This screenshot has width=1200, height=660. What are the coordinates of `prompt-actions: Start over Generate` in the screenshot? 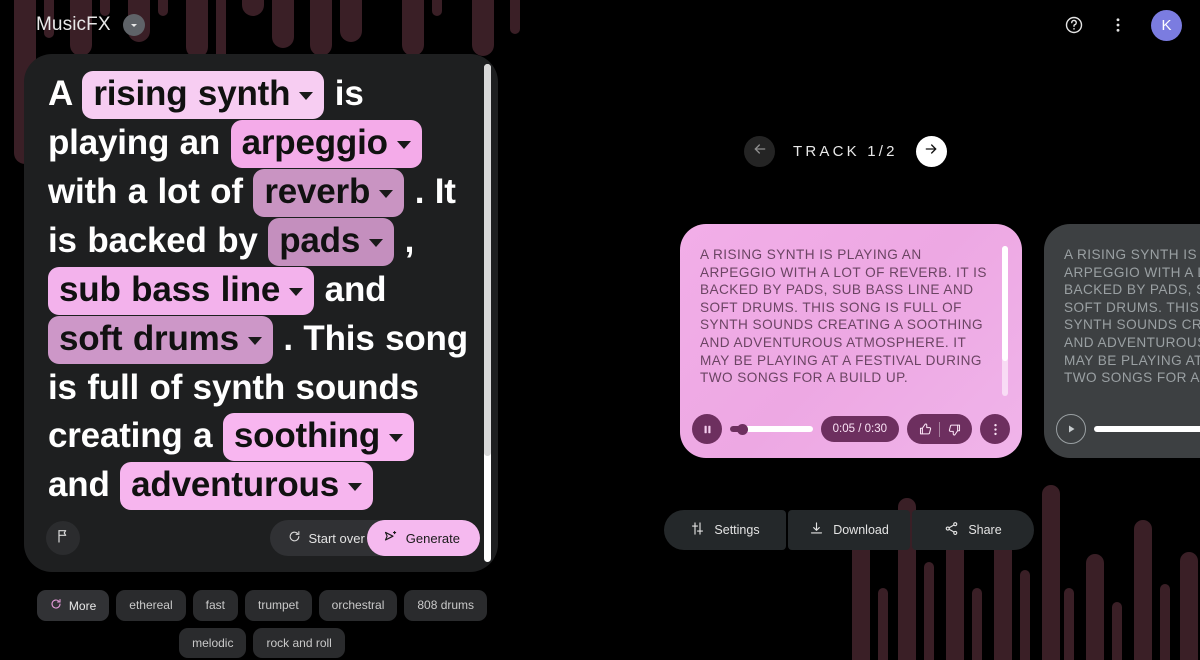 It's located at (263, 538).